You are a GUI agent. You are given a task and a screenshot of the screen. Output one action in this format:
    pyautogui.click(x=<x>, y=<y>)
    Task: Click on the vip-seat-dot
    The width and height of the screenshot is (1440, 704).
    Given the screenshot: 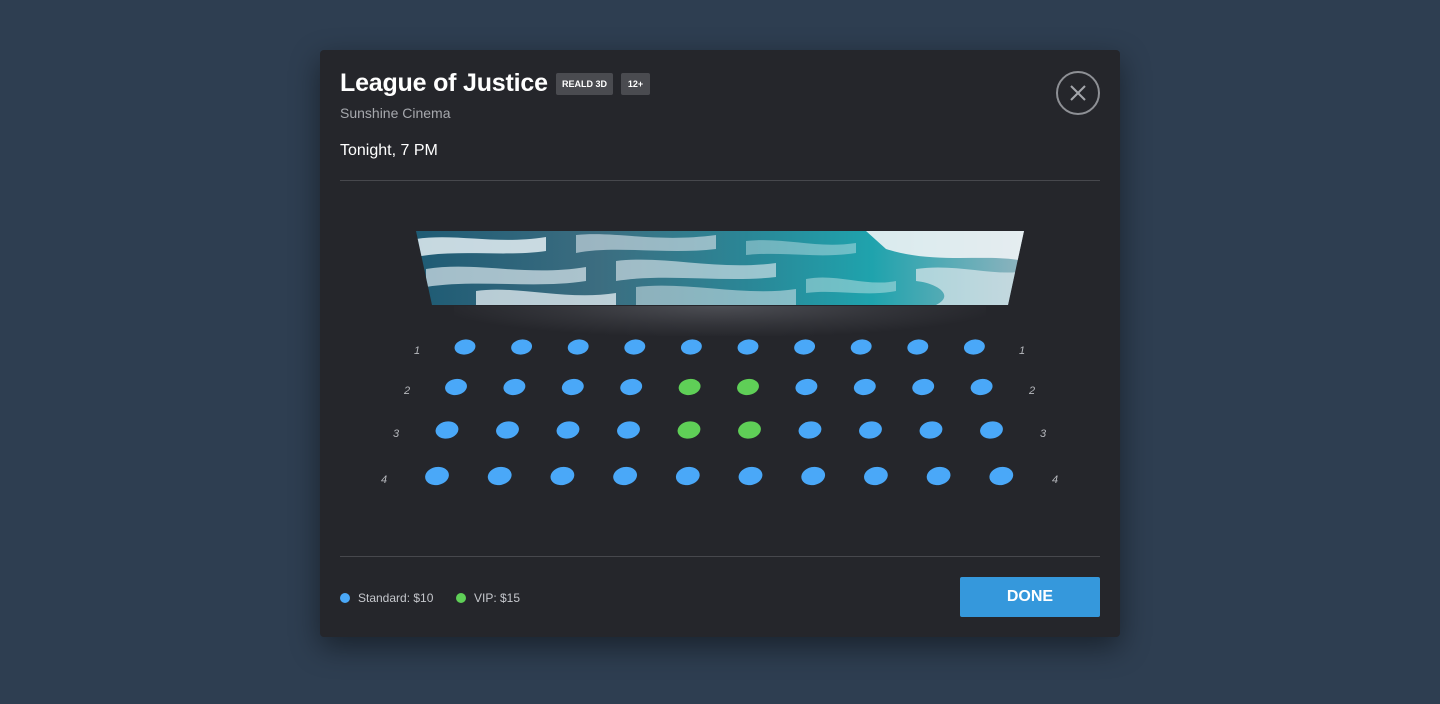 What is the action you would take?
    pyautogui.click(x=461, y=598)
    